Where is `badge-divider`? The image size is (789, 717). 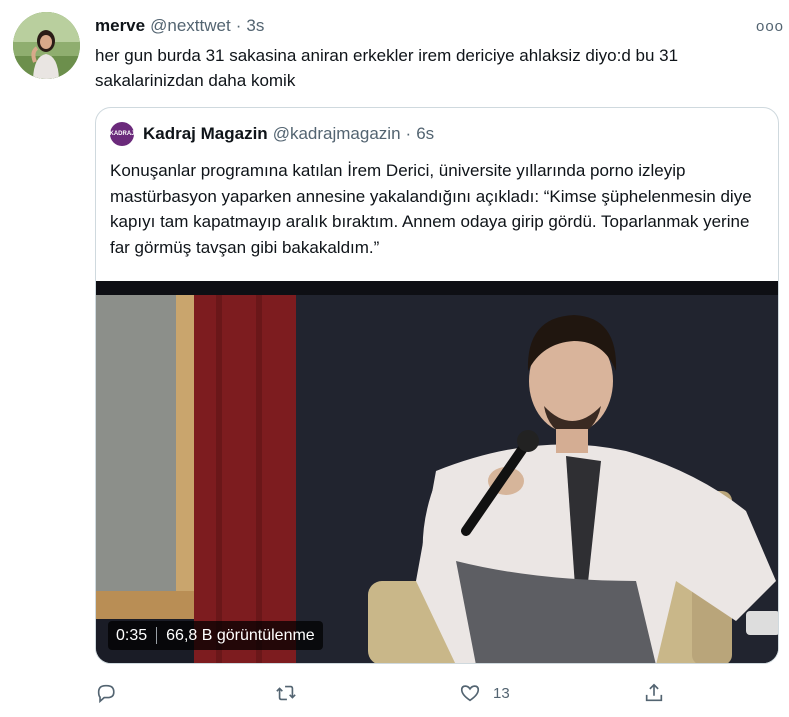 badge-divider is located at coordinates (157, 635).